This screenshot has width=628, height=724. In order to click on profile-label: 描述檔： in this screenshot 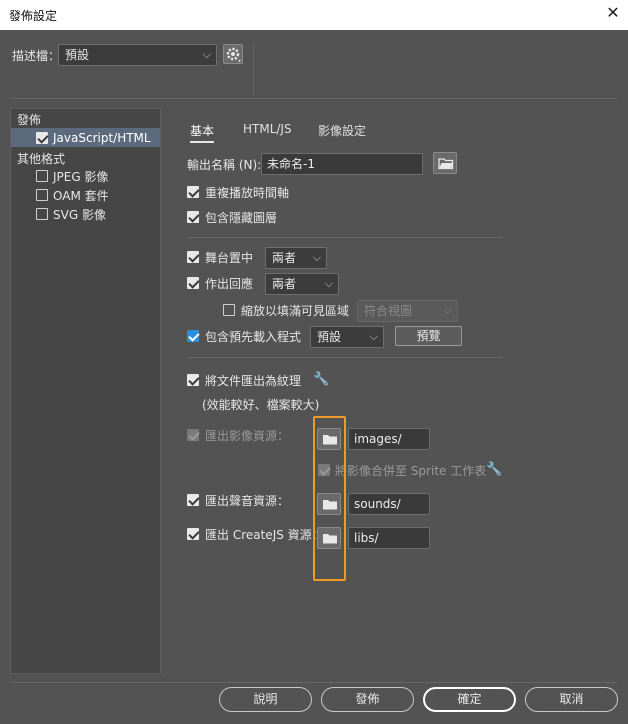, I will do `click(36, 56)`.